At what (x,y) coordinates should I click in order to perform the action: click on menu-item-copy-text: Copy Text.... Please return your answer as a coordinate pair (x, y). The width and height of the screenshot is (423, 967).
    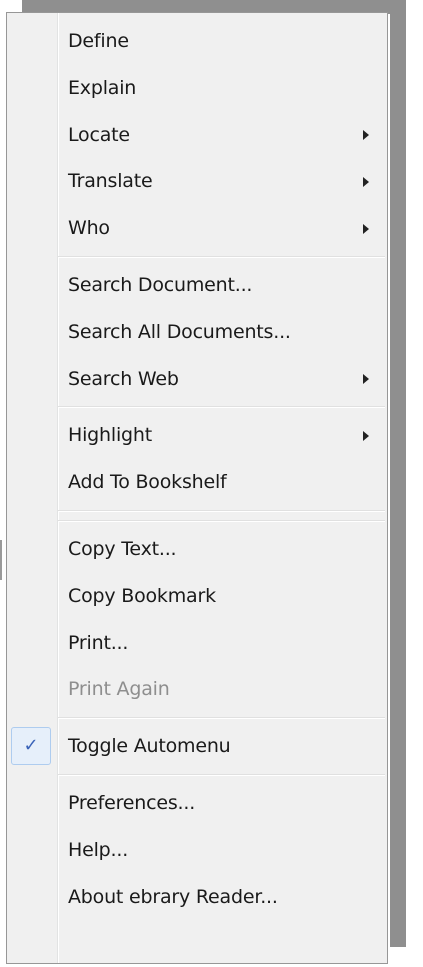
    Looking at the image, I should click on (197, 549).